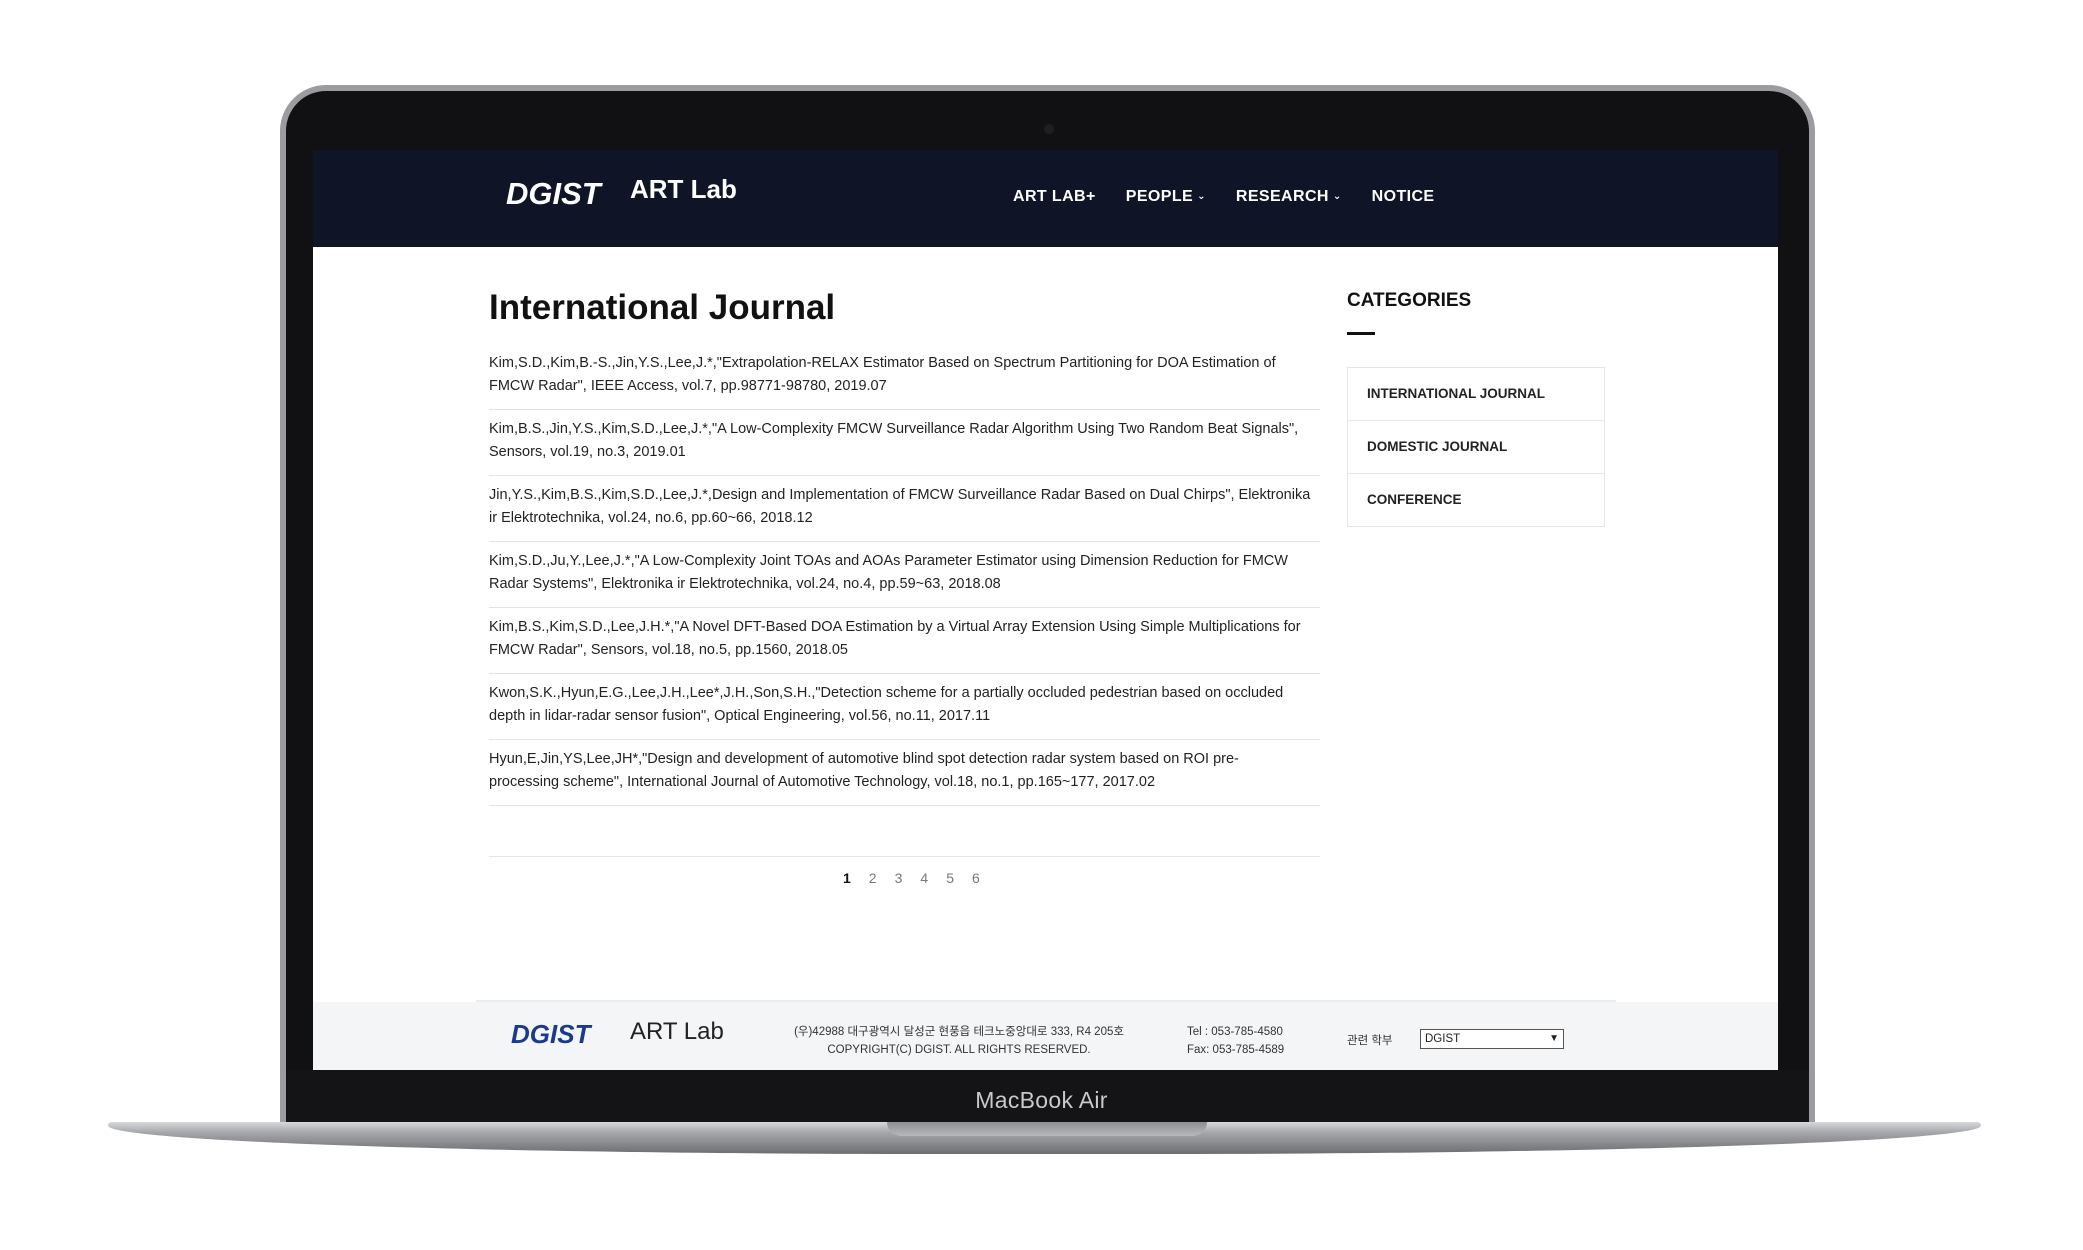  I want to click on page-title: International Journal, so click(662, 307).